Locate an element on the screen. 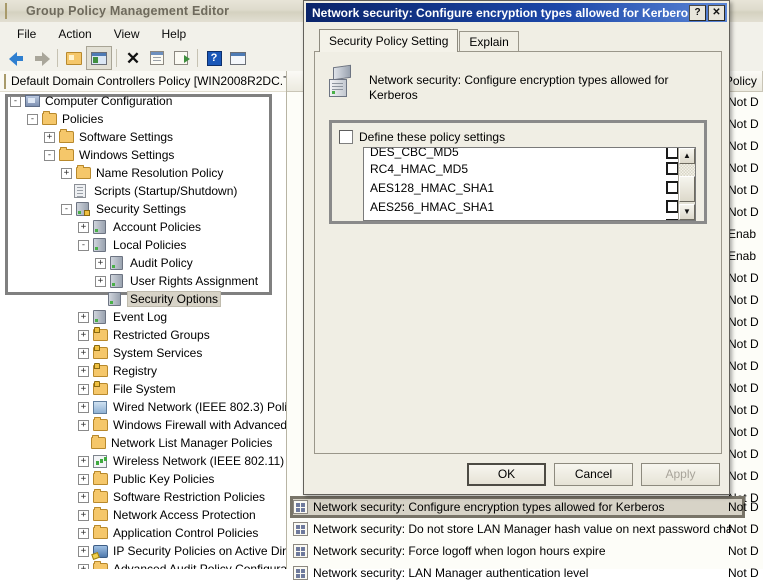 This screenshot has height=584, width=763. delete-x-icon: ✕ is located at coordinates (133, 58).